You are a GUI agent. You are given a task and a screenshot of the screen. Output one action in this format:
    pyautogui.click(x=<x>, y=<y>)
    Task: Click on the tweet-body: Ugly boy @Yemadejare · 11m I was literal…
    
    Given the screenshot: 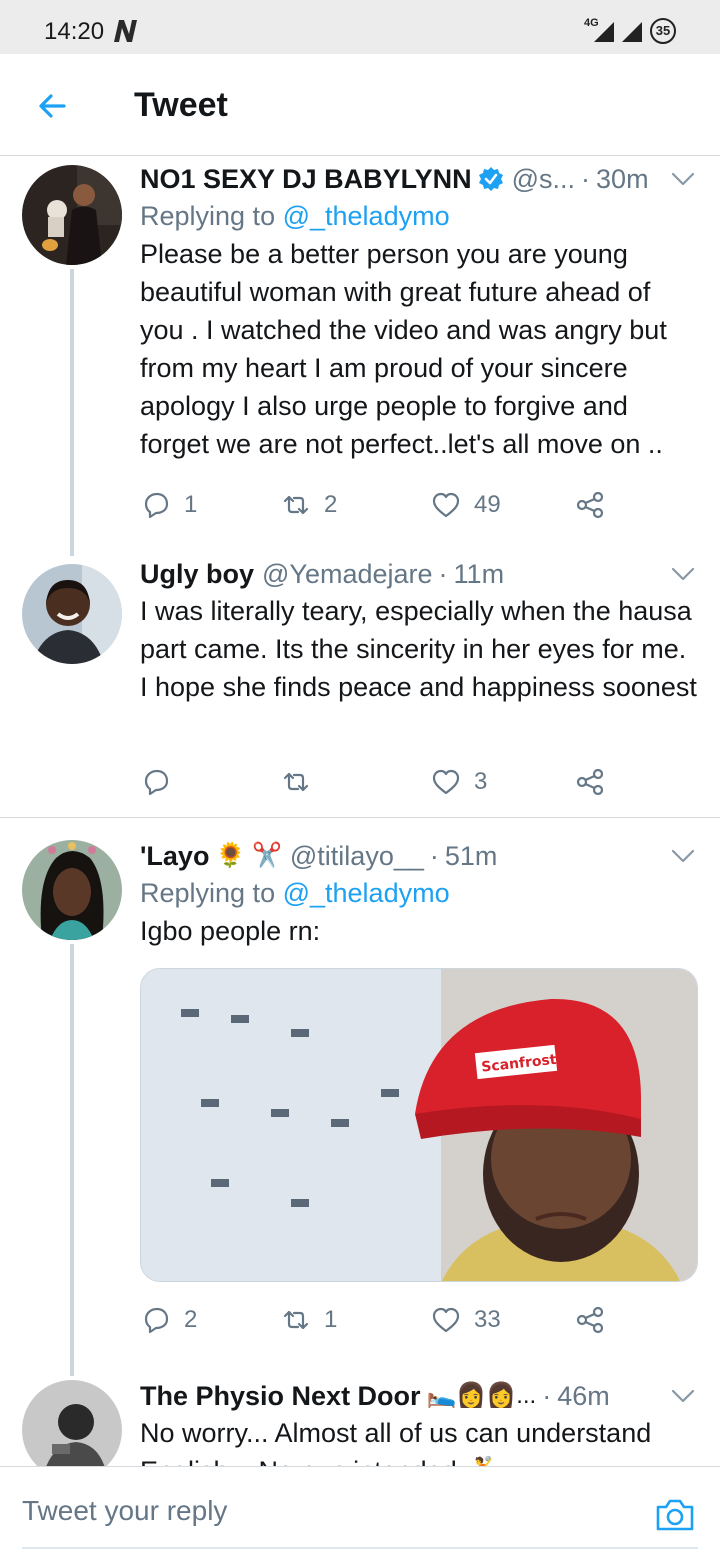 What is the action you would take?
    pyautogui.click(x=419, y=631)
    